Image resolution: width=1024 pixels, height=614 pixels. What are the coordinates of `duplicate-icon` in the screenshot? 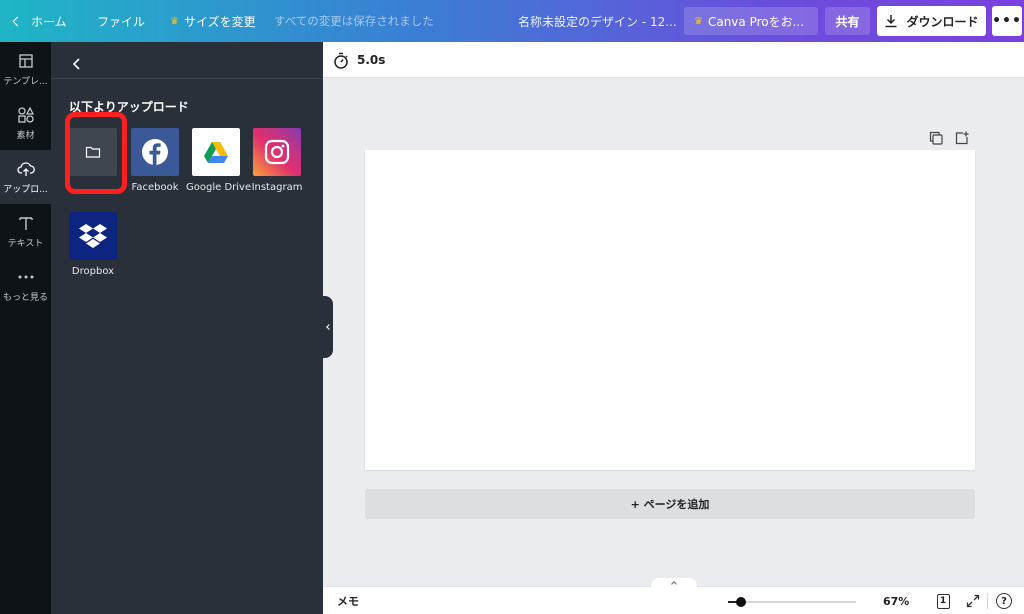 It's located at (936, 138).